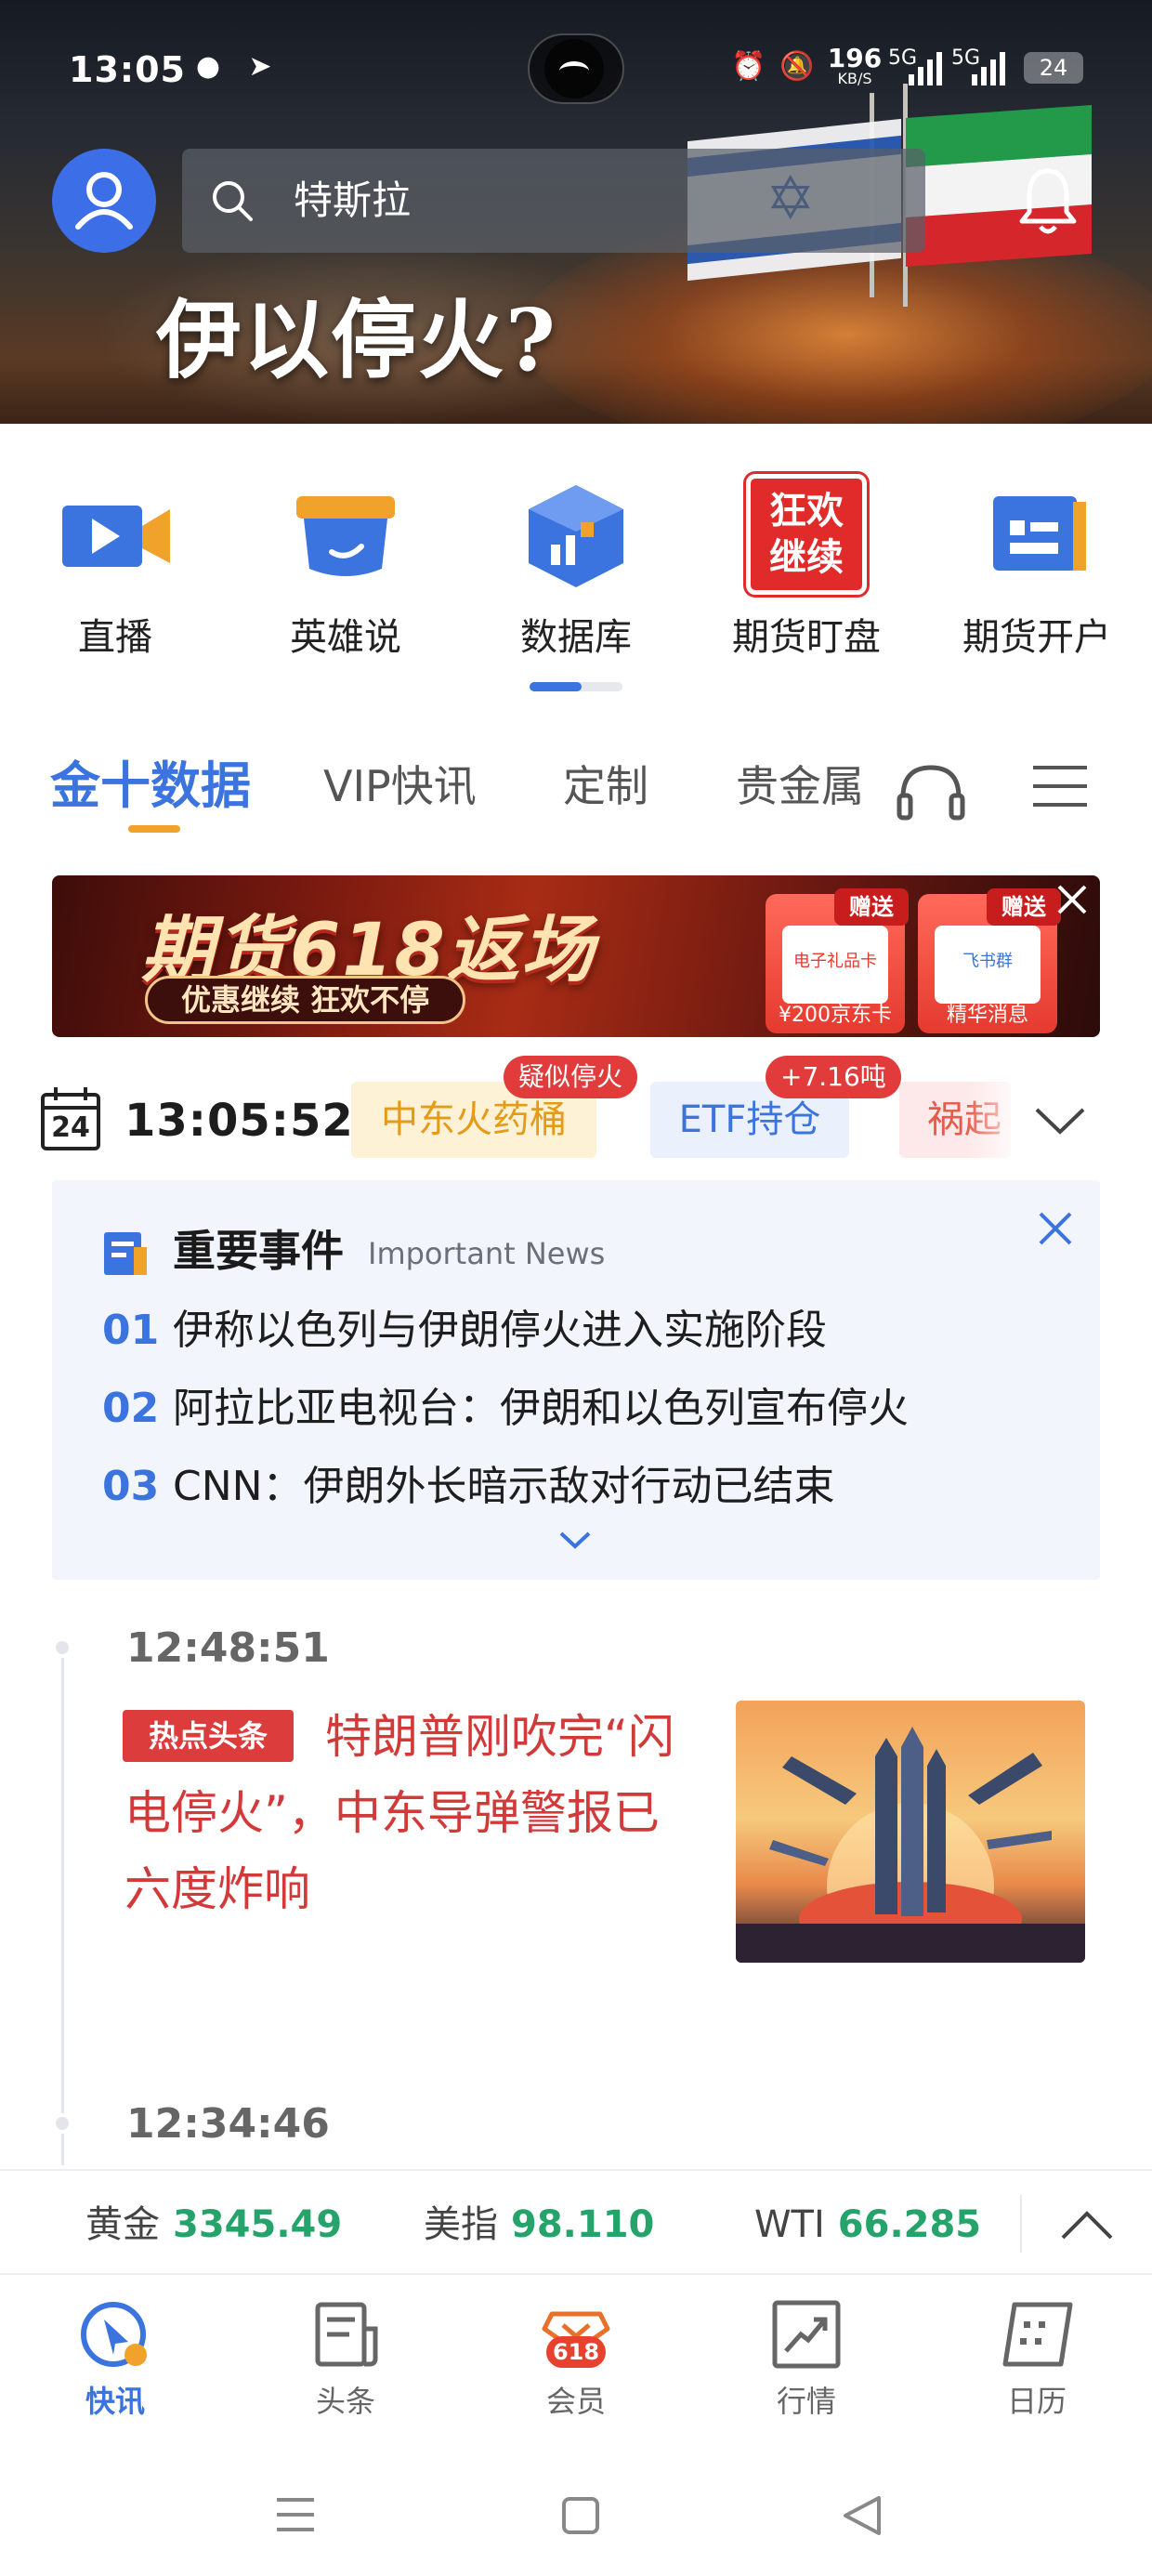 The width and height of the screenshot is (1152, 2576). Describe the element at coordinates (806, 2334) in the screenshot. I see `trend-chart-icon` at that location.